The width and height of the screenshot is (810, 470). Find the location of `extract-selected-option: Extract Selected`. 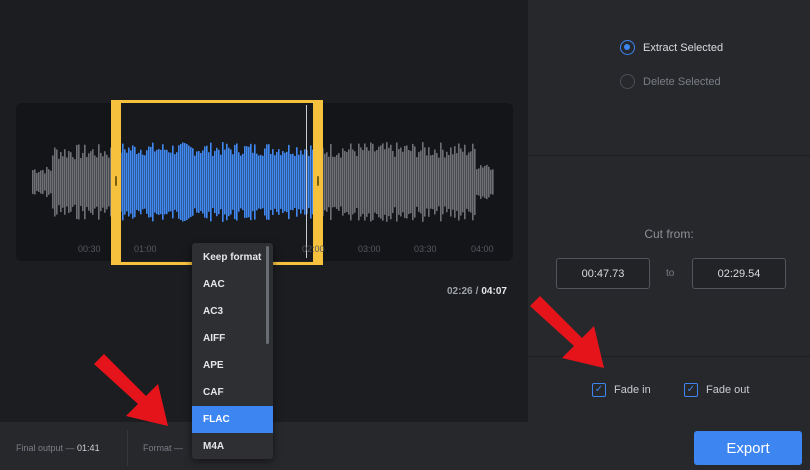

extract-selected-option: Extract Selected is located at coordinates (671, 47).